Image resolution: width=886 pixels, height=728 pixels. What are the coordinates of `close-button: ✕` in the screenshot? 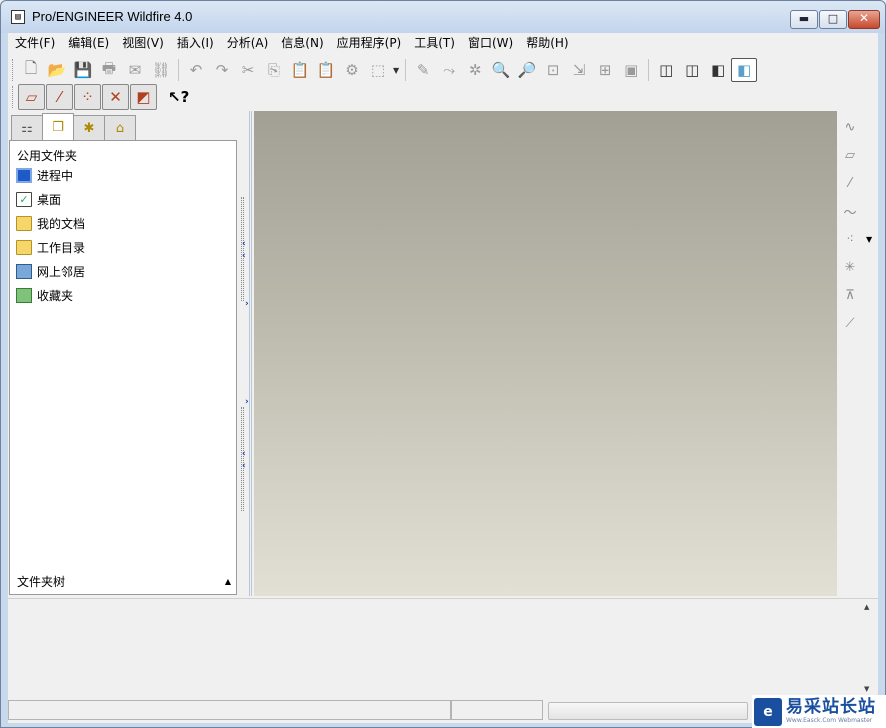 It's located at (864, 19).